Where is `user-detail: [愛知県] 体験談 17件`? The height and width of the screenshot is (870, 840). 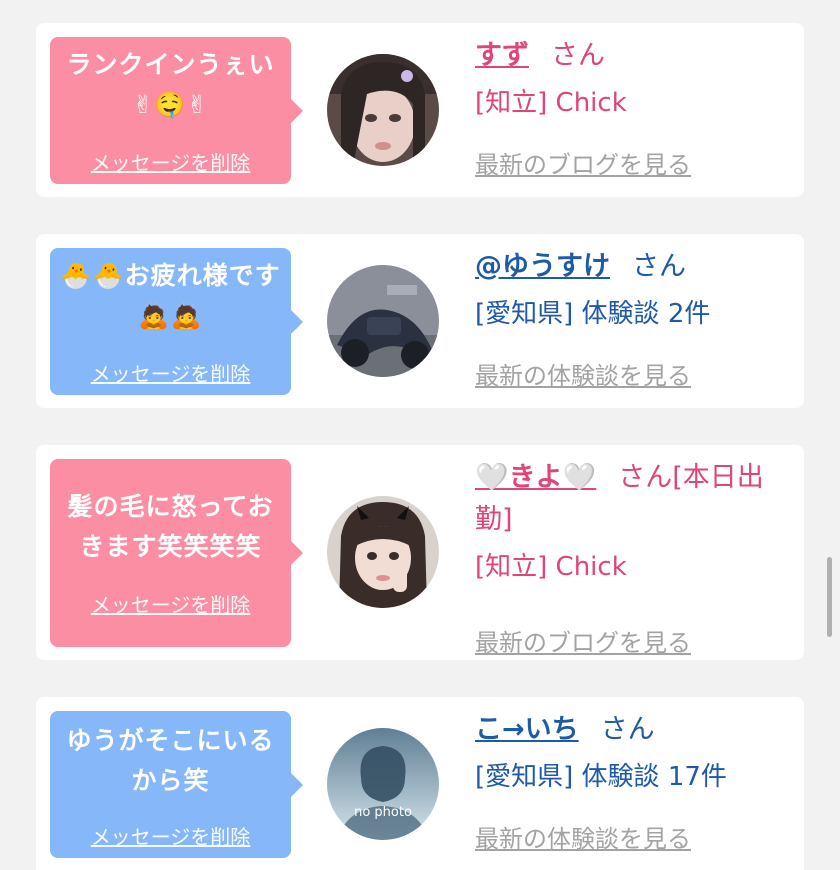 user-detail: [愛知県] 体験談 17件 is located at coordinates (601, 777).